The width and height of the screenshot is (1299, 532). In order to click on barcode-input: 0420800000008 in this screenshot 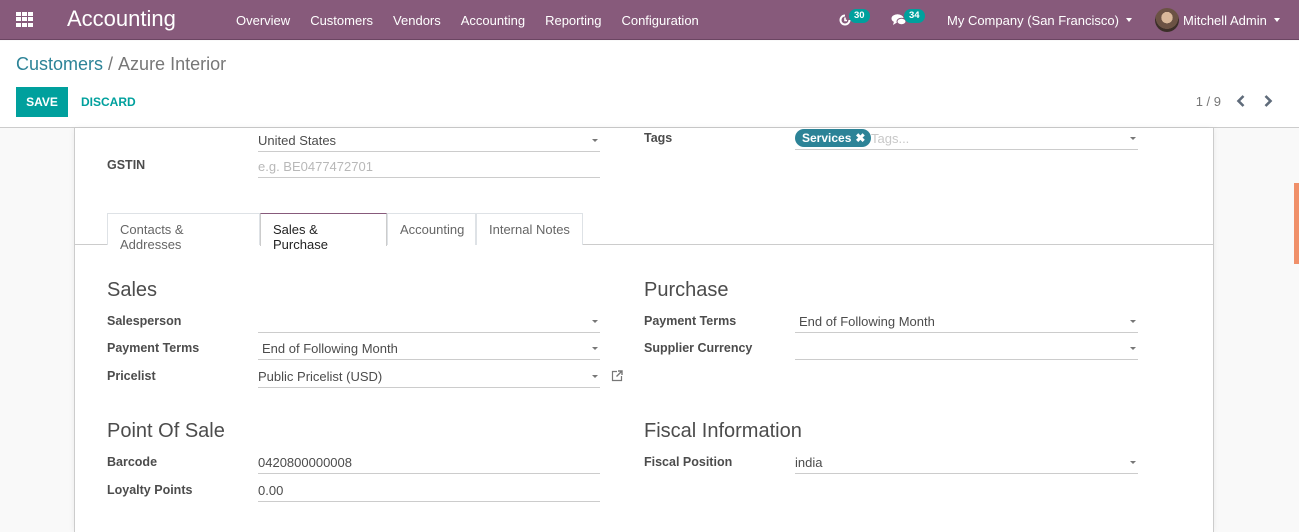, I will do `click(429, 463)`.